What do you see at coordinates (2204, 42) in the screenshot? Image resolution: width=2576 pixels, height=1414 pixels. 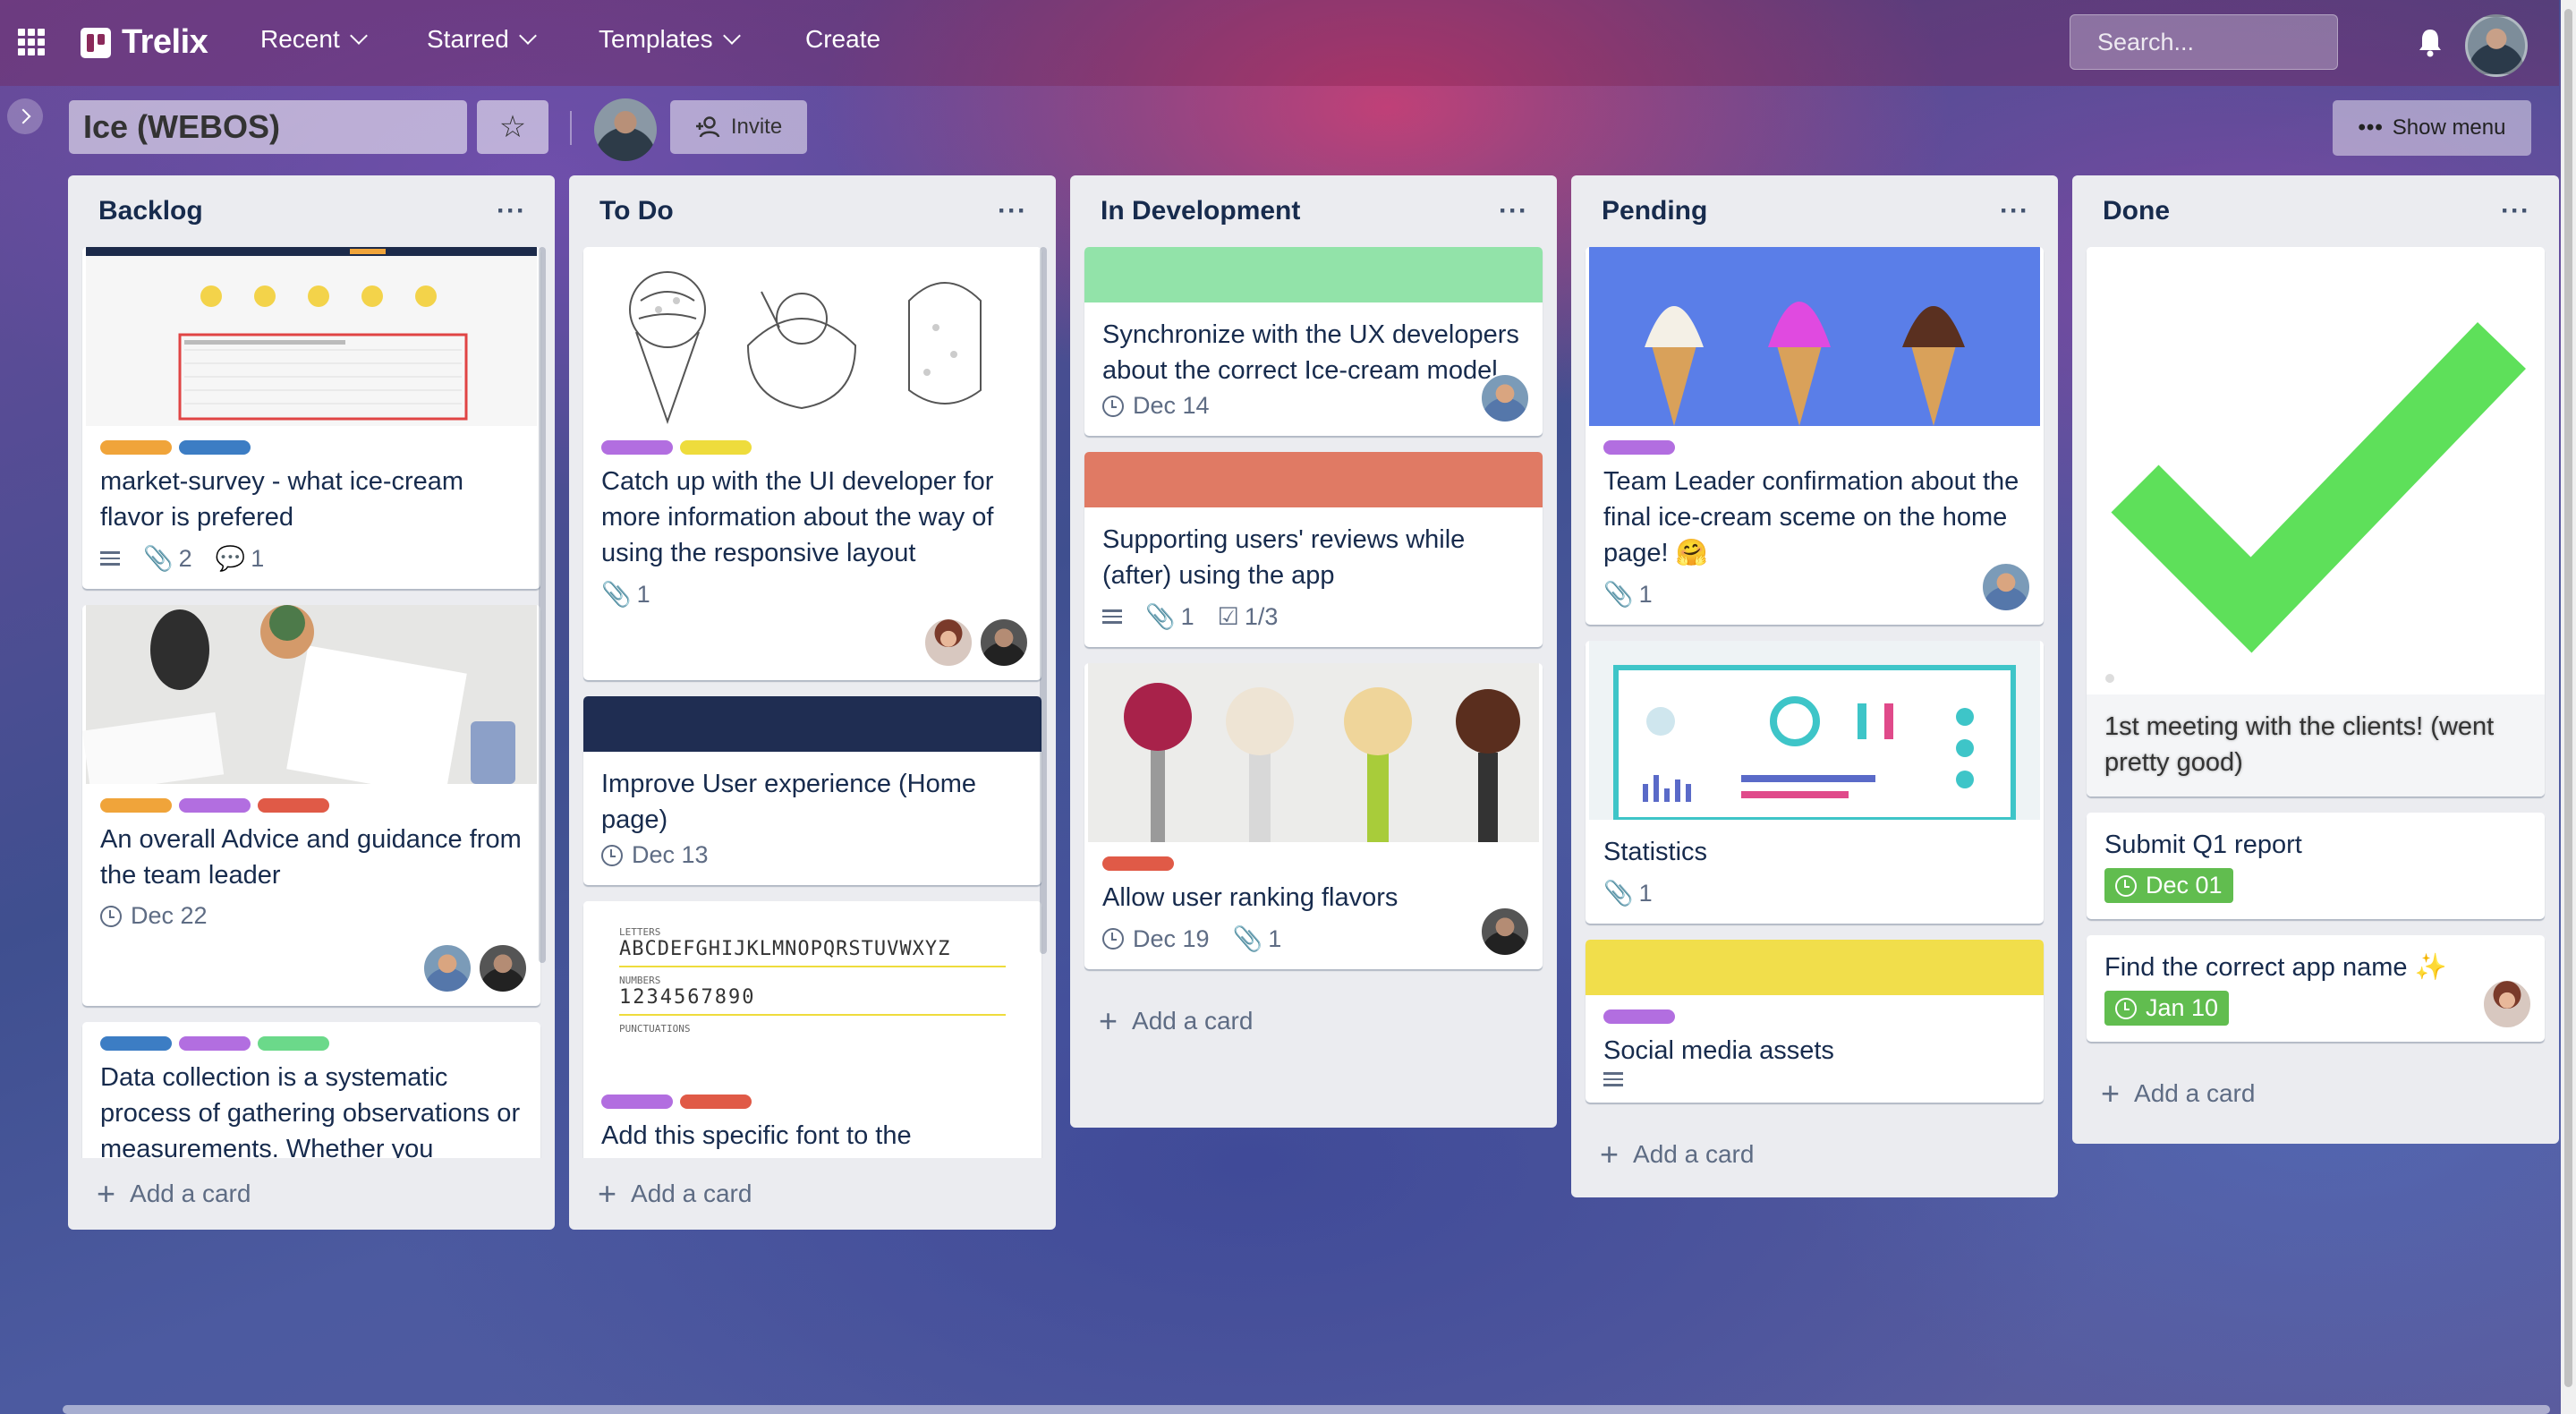 I see `search-input` at bounding box center [2204, 42].